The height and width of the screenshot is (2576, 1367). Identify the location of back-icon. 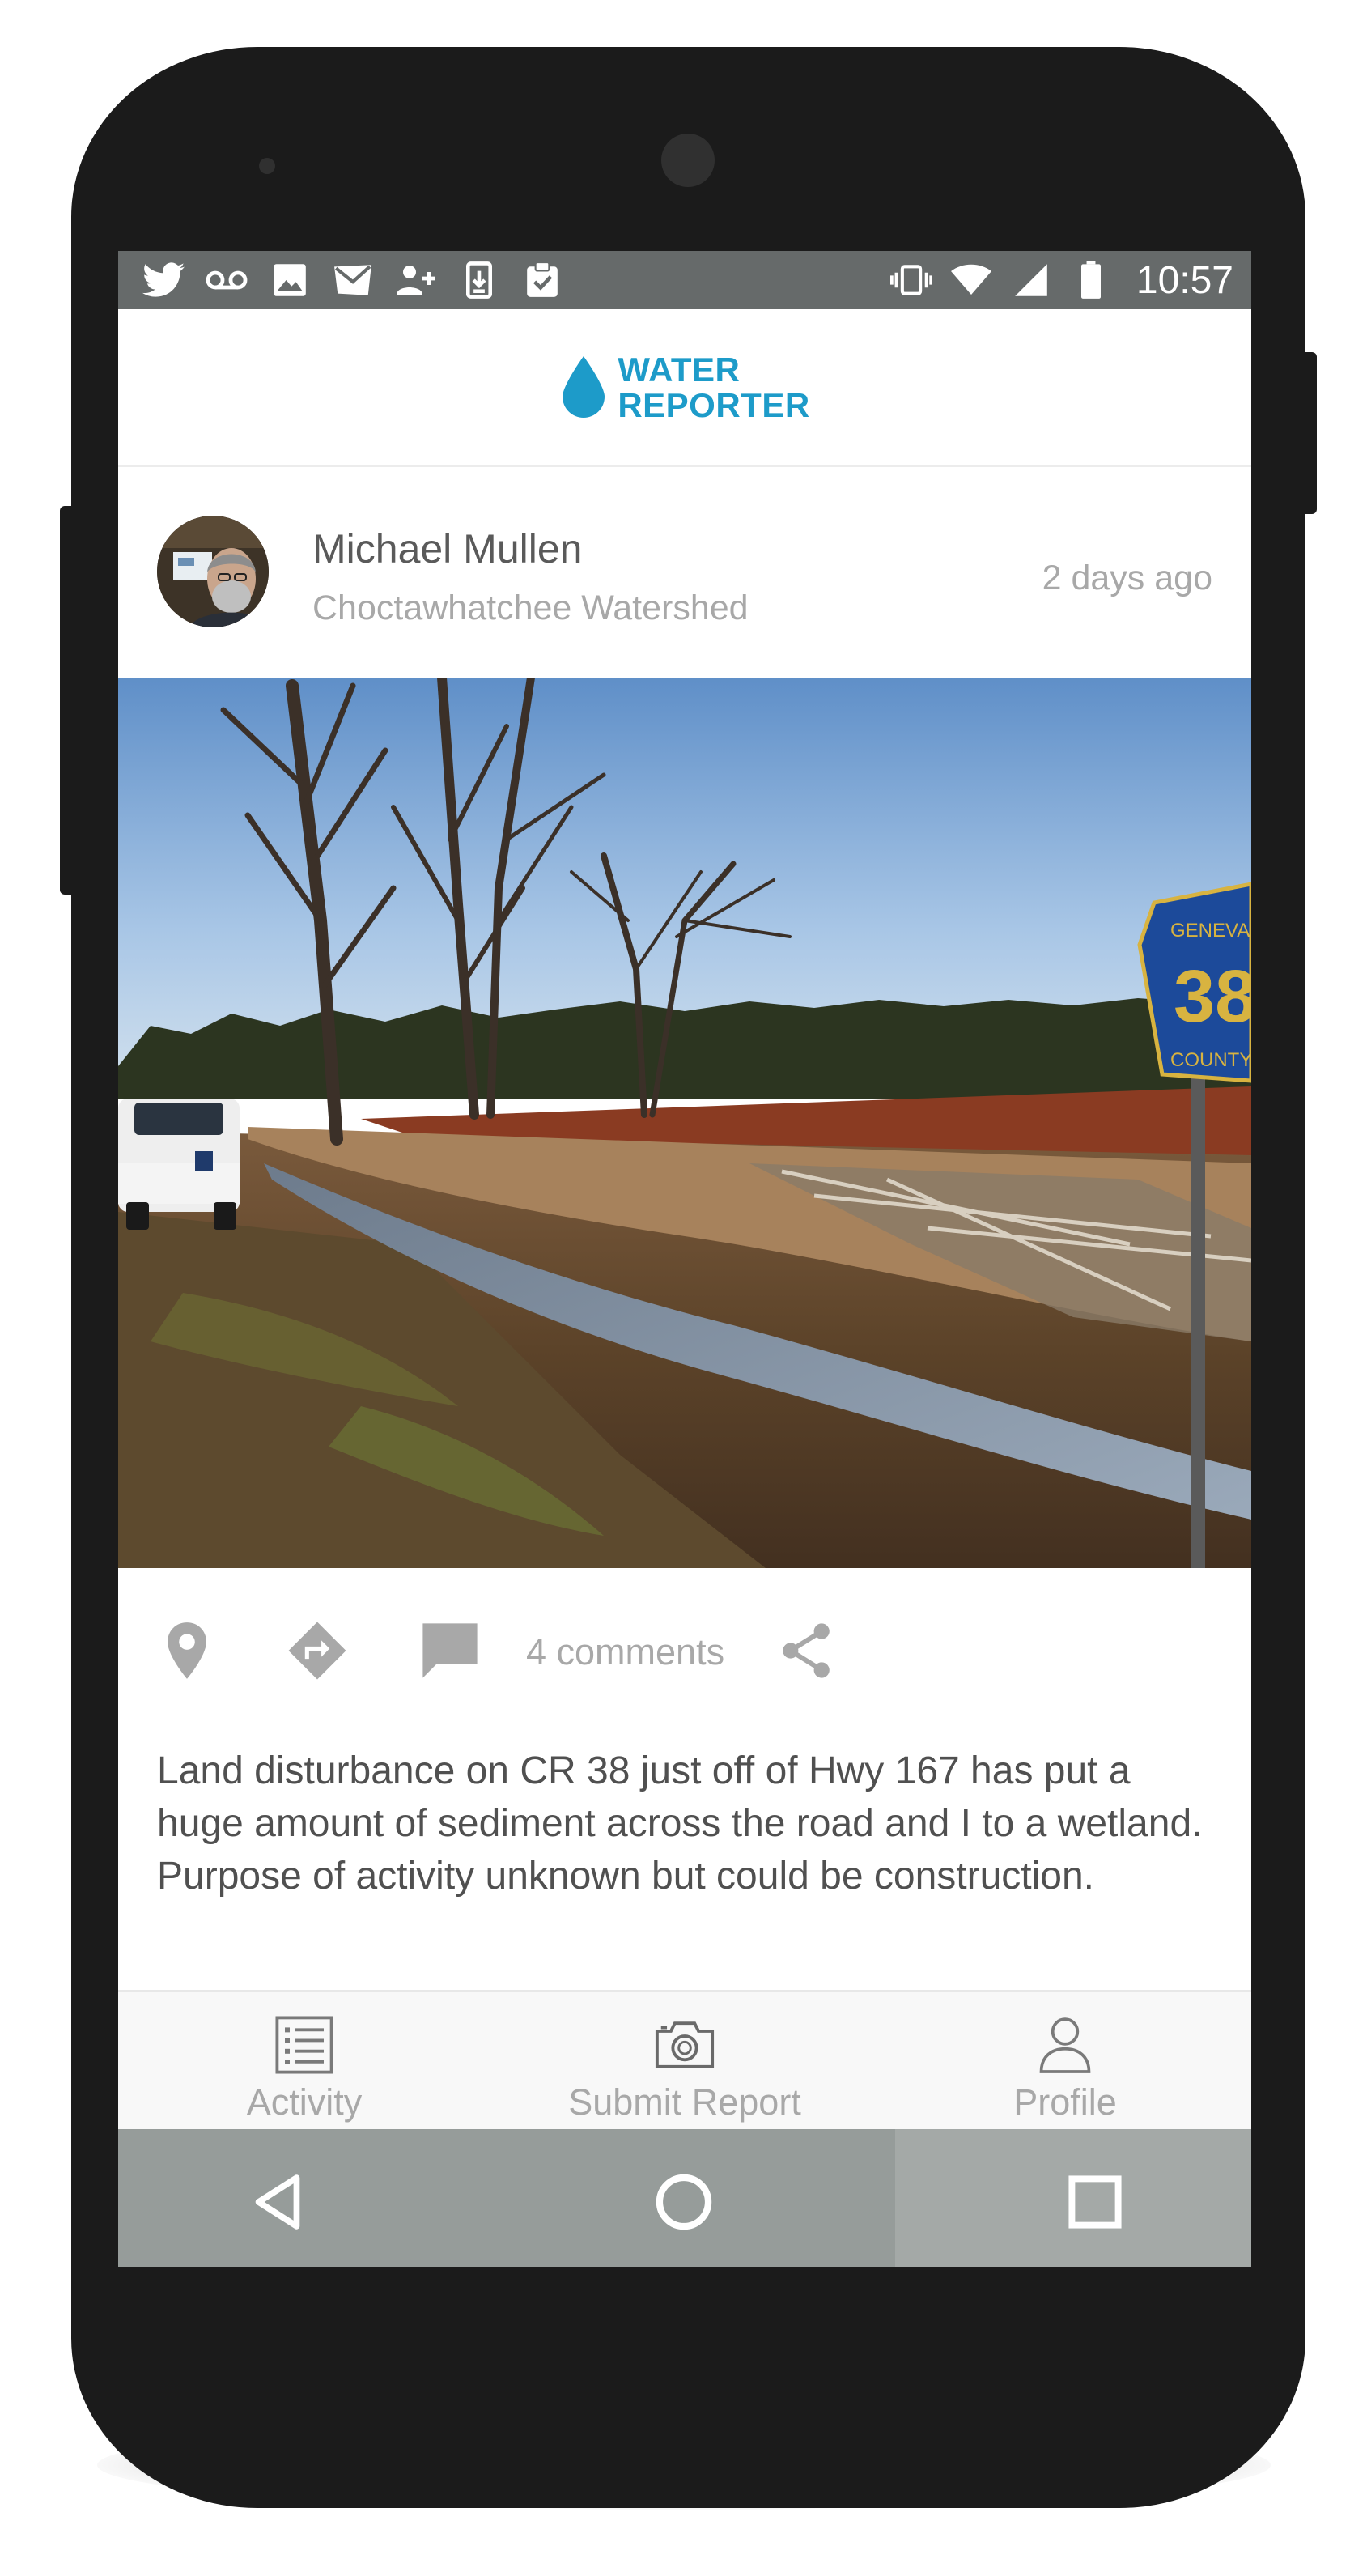
(277, 2202).